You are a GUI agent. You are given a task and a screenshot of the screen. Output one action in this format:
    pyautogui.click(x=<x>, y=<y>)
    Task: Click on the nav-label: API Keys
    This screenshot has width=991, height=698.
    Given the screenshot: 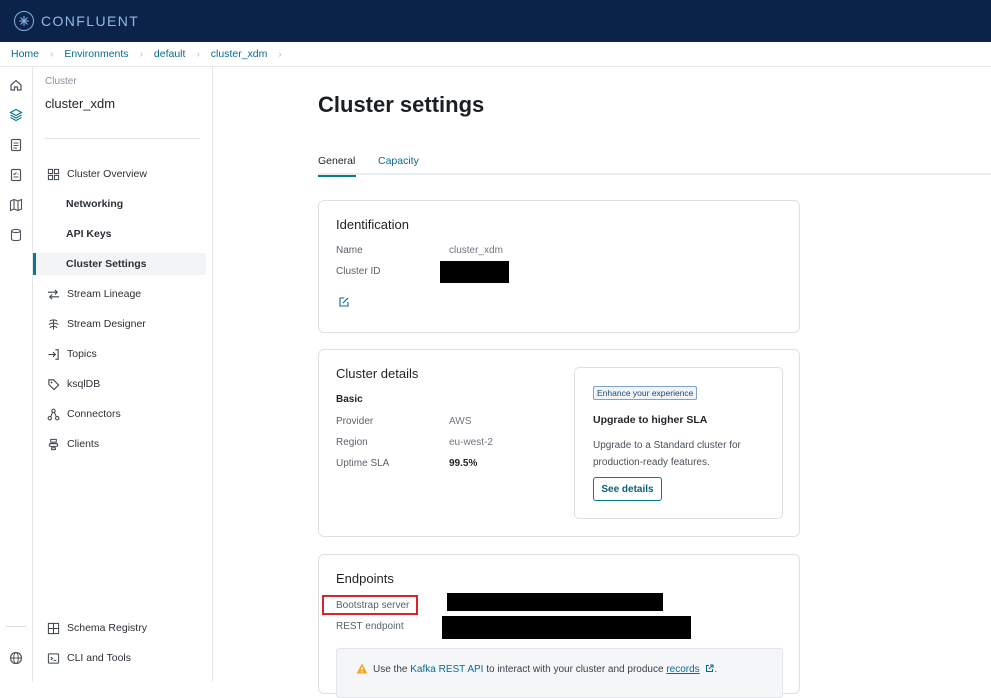 What is the action you would take?
    pyautogui.click(x=89, y=234)
    